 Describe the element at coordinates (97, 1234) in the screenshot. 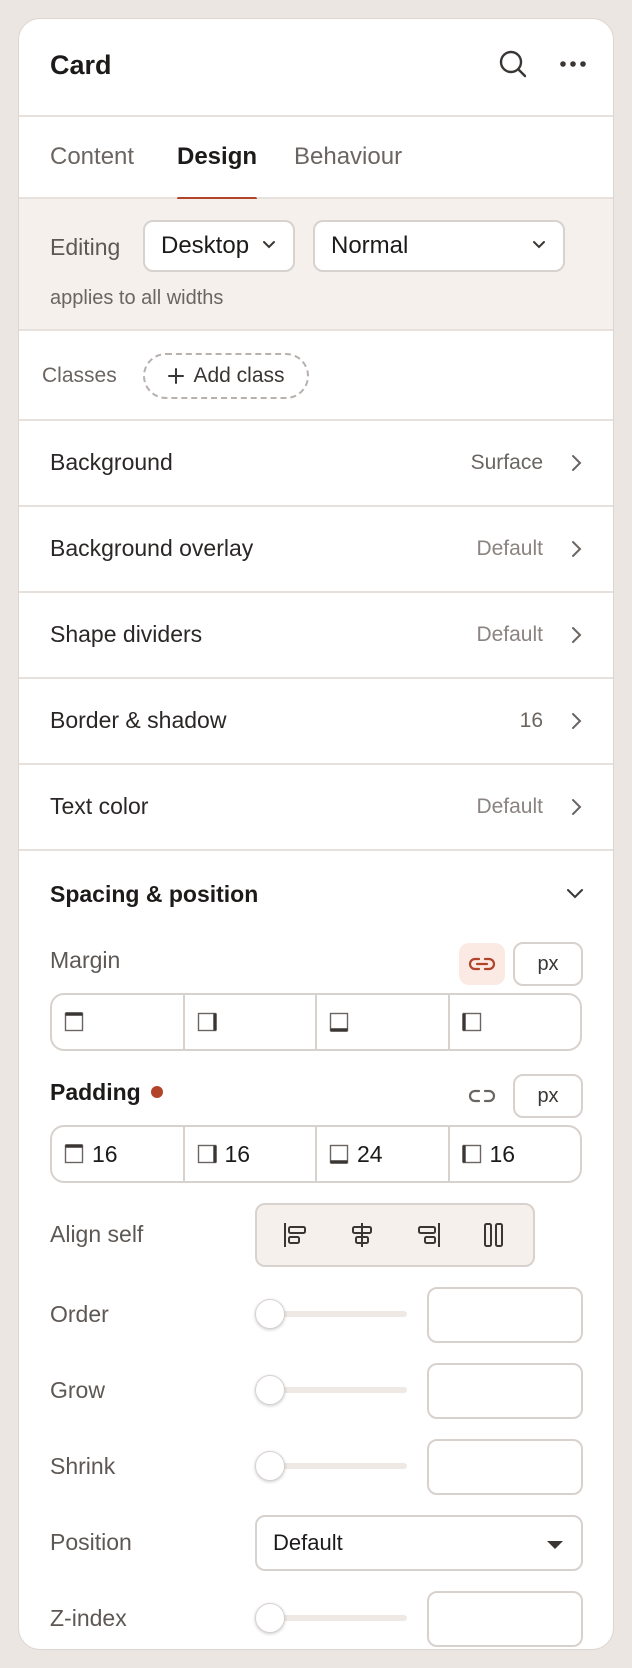

I see `align-self-label: Align self` at that location.